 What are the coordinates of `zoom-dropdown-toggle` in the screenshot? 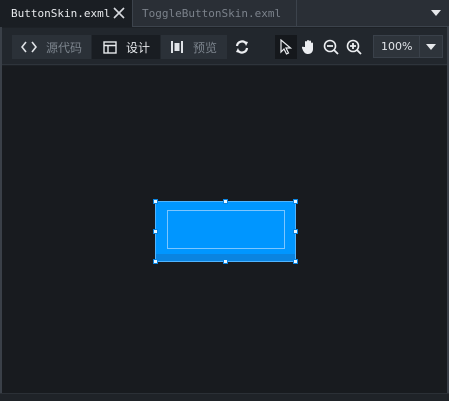 It's located at (430, 46).